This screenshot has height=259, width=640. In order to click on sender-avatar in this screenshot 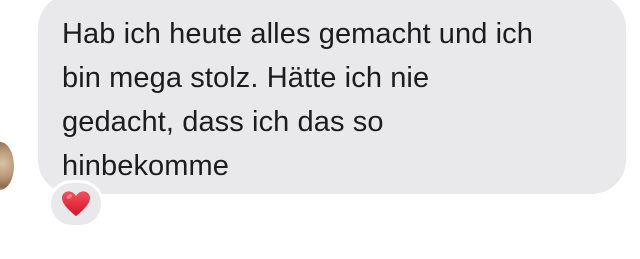, I will do `click(7, 166)`.